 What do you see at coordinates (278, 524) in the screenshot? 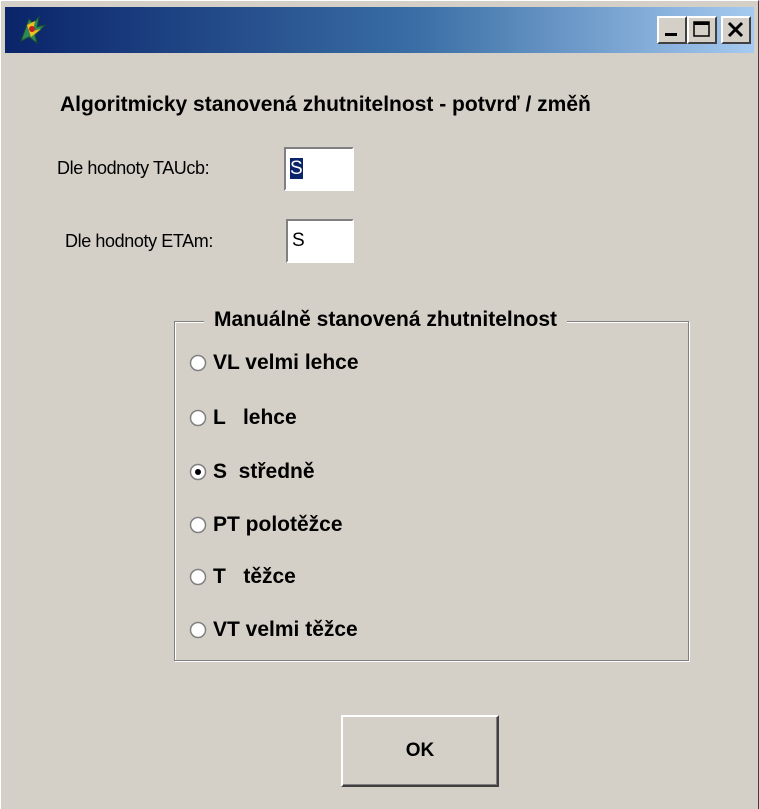
I see `radio-label-pt: PT polotěžce` at bounding box center [278, 524].